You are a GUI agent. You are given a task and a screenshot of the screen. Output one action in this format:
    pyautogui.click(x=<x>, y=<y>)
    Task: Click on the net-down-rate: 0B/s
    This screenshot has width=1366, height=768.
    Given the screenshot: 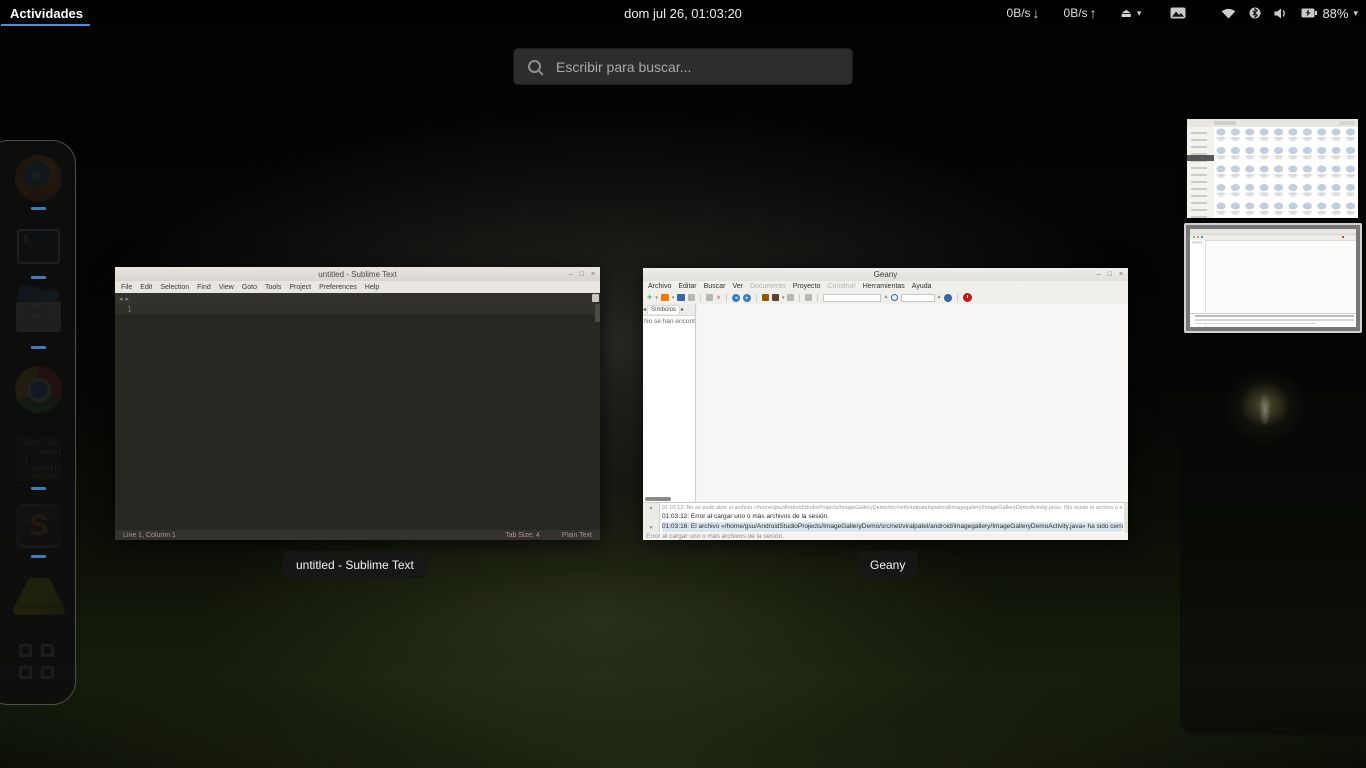 What is the action you would take?
    pyautogui.click(x=1018, y=13)
    